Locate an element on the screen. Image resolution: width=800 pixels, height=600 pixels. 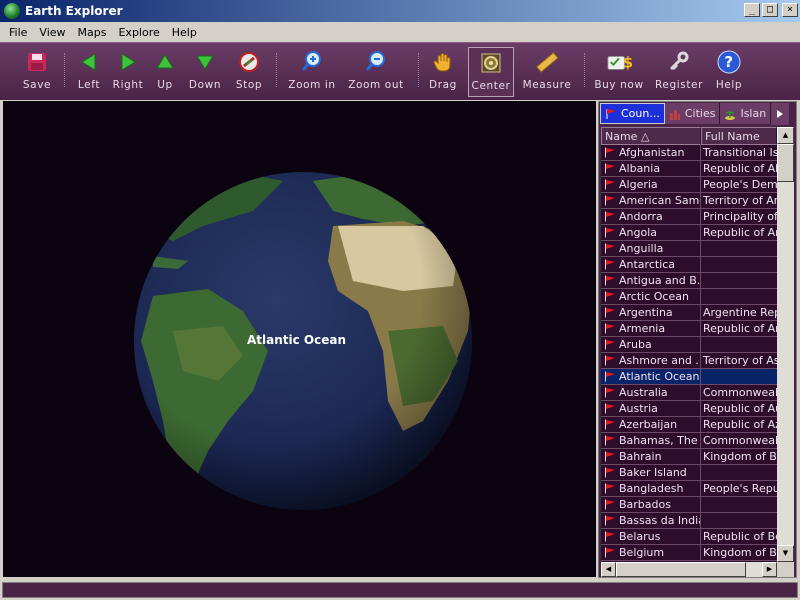
up-button: Up is located at coordinates (165, 72).